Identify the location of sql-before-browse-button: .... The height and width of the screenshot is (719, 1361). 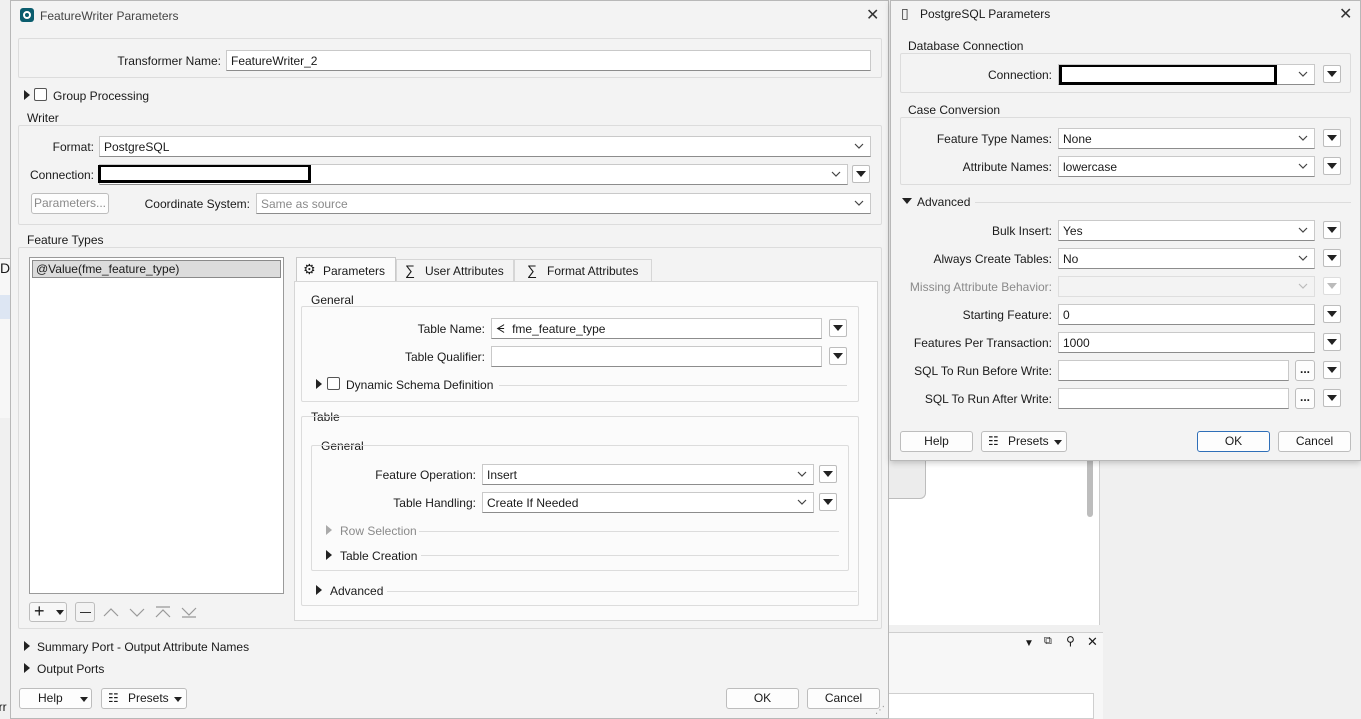
(1305, 370).